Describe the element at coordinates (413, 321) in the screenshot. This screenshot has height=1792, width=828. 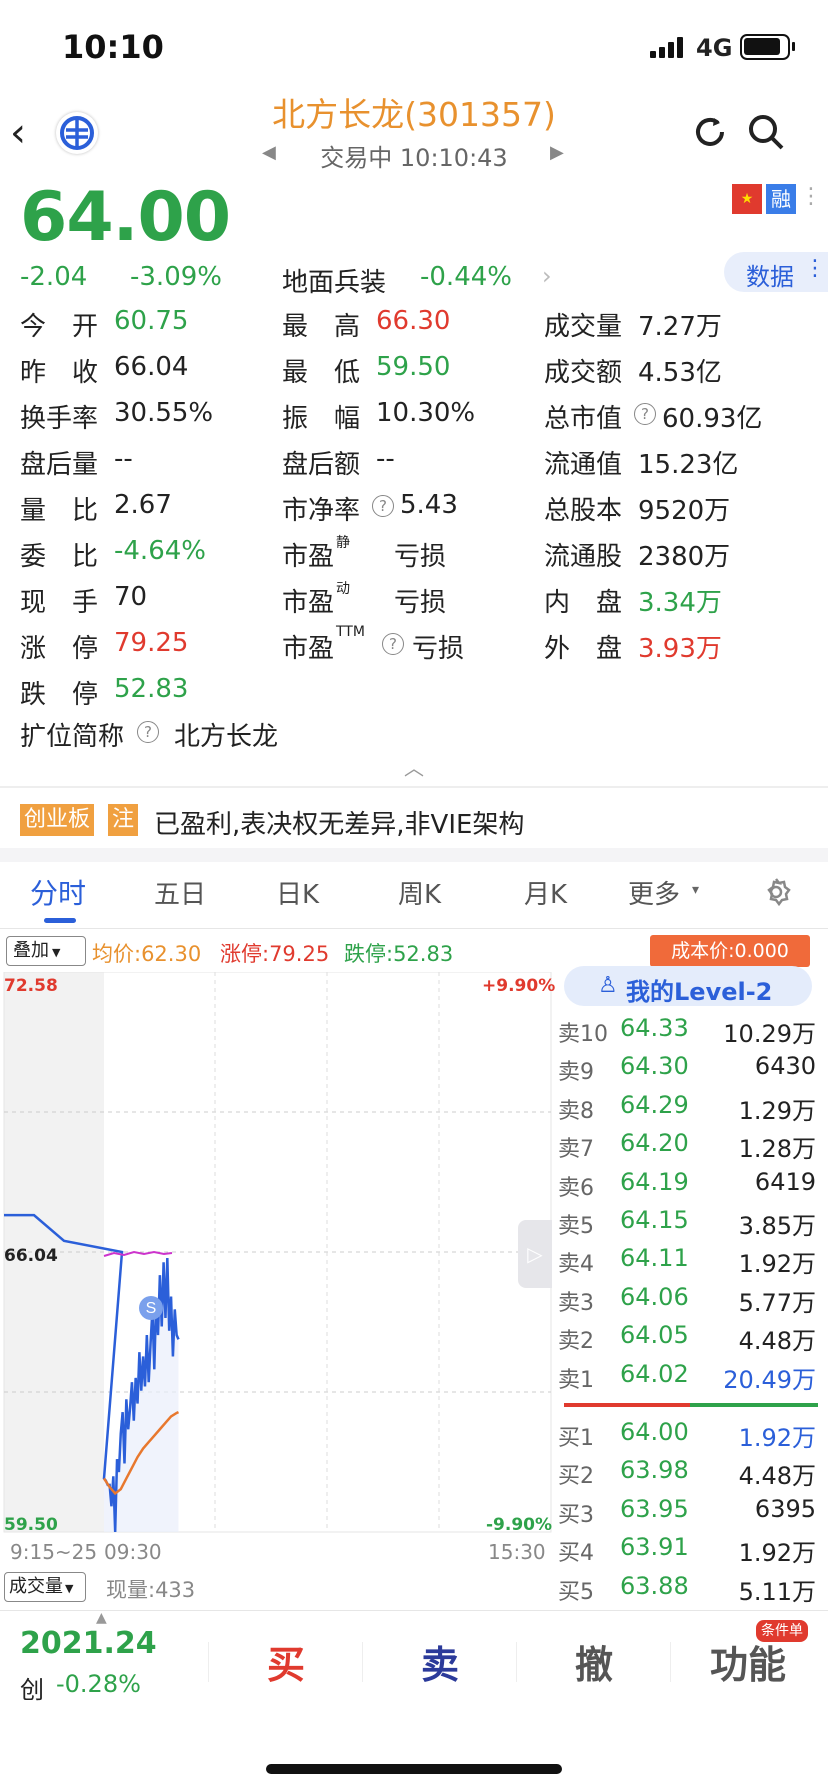
I see `quote-value: 66.30` at that location.